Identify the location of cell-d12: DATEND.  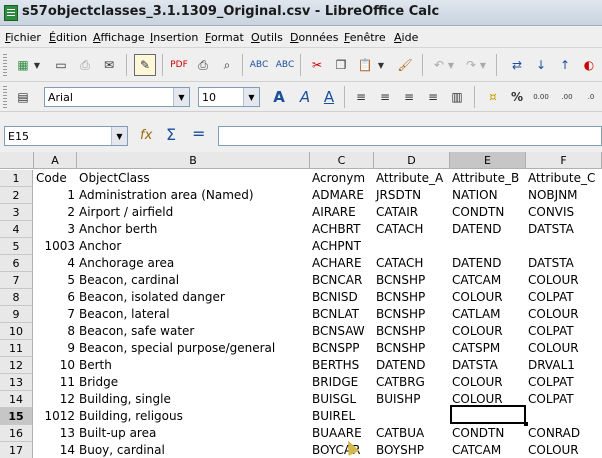
(412, 365).